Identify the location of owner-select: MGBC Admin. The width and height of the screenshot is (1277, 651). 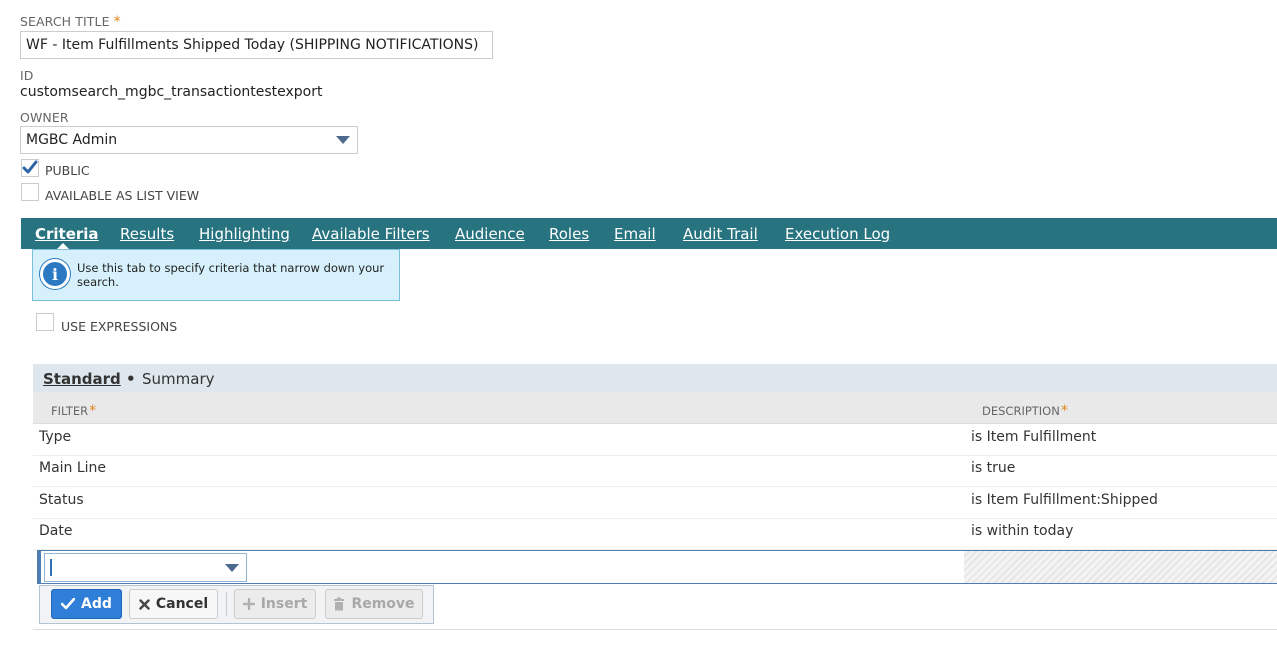
(189, 140).